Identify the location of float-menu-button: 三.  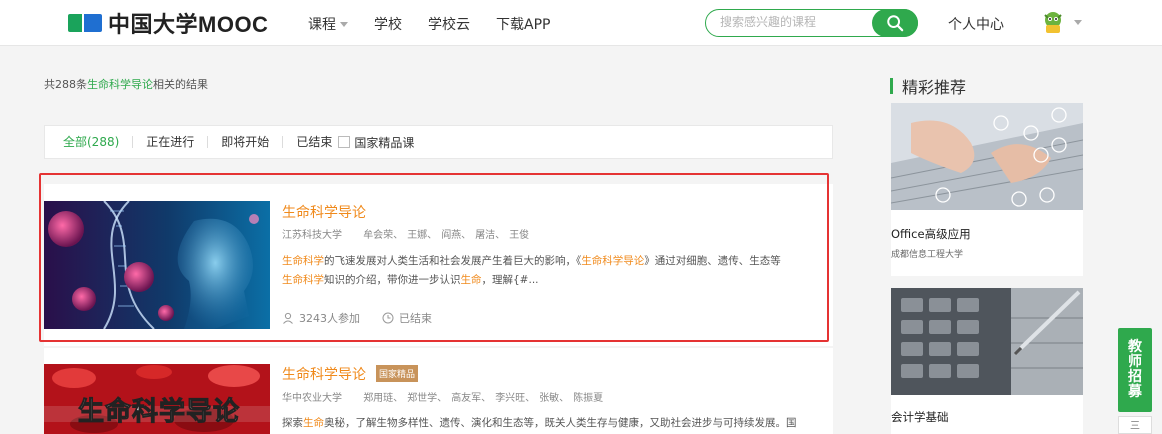
(1135, 425).